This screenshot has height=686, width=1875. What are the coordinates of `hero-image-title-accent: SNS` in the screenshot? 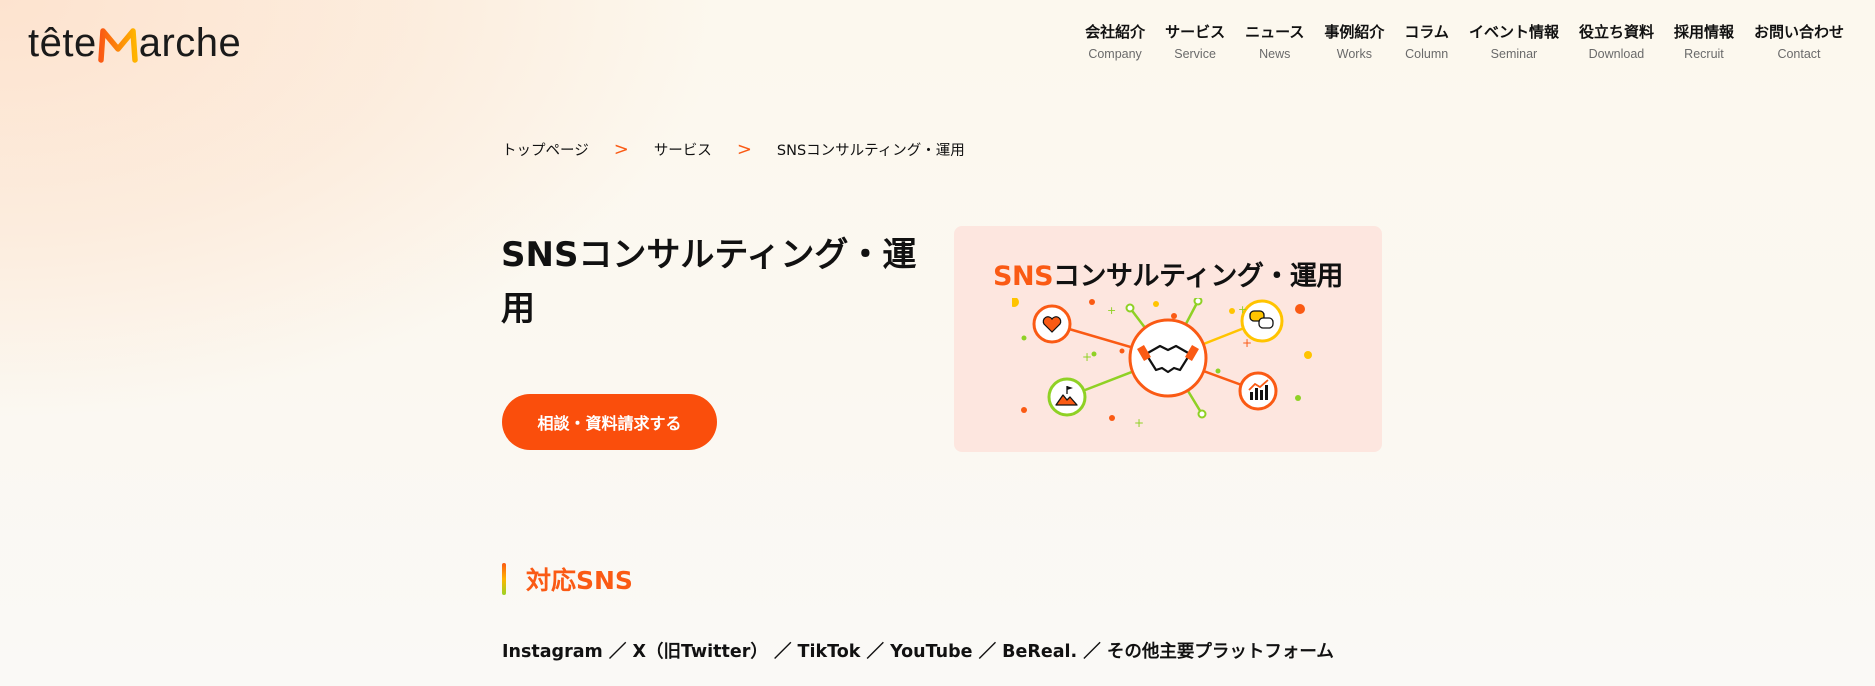 It's located at (1023, 276).